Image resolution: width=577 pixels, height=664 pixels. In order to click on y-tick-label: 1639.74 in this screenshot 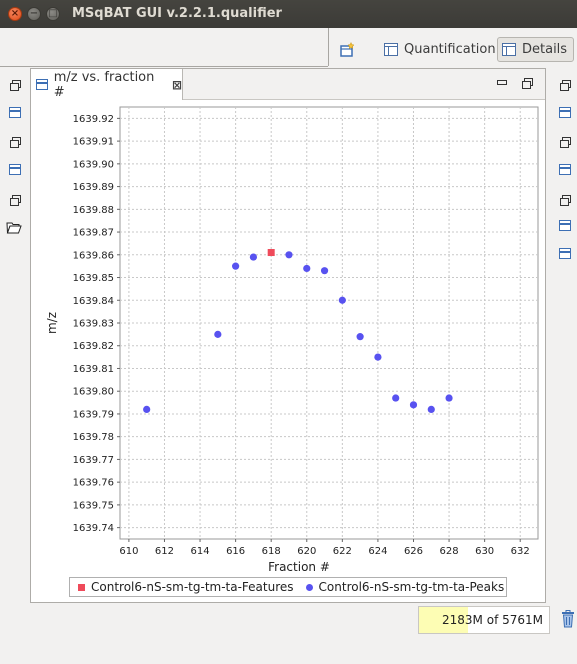, I will do `click(93, 528)`.